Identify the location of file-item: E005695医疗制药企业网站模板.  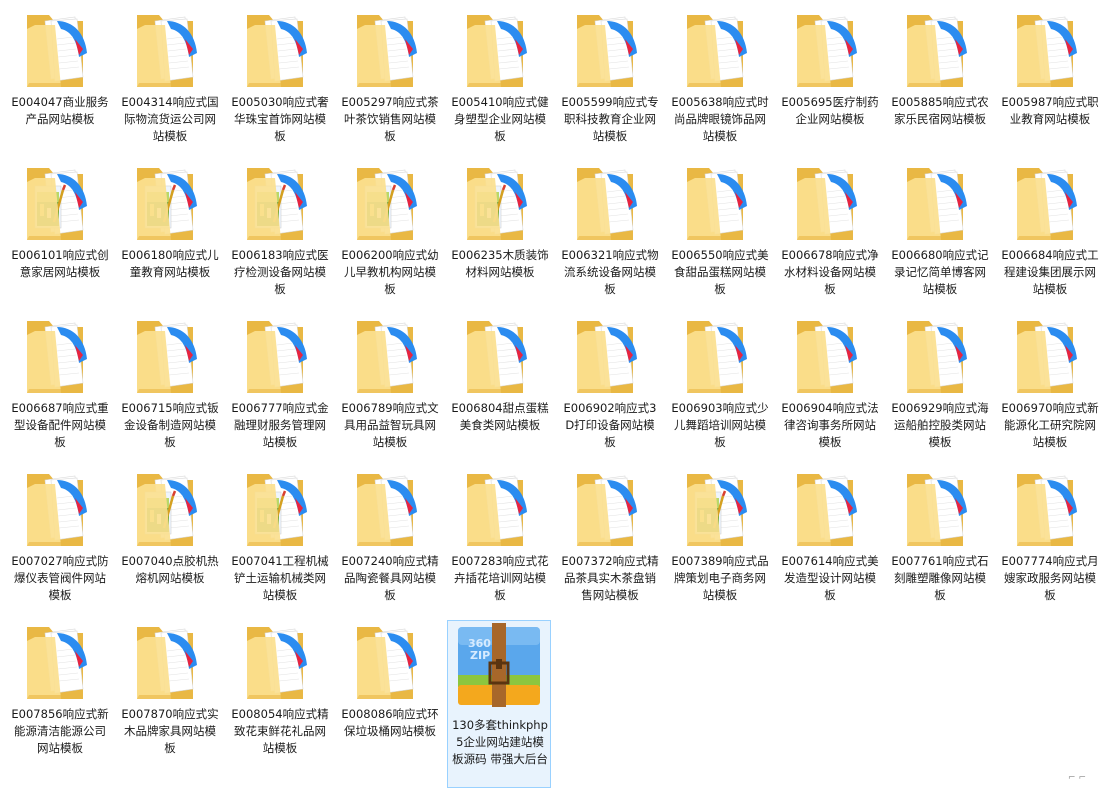
(829, 78).